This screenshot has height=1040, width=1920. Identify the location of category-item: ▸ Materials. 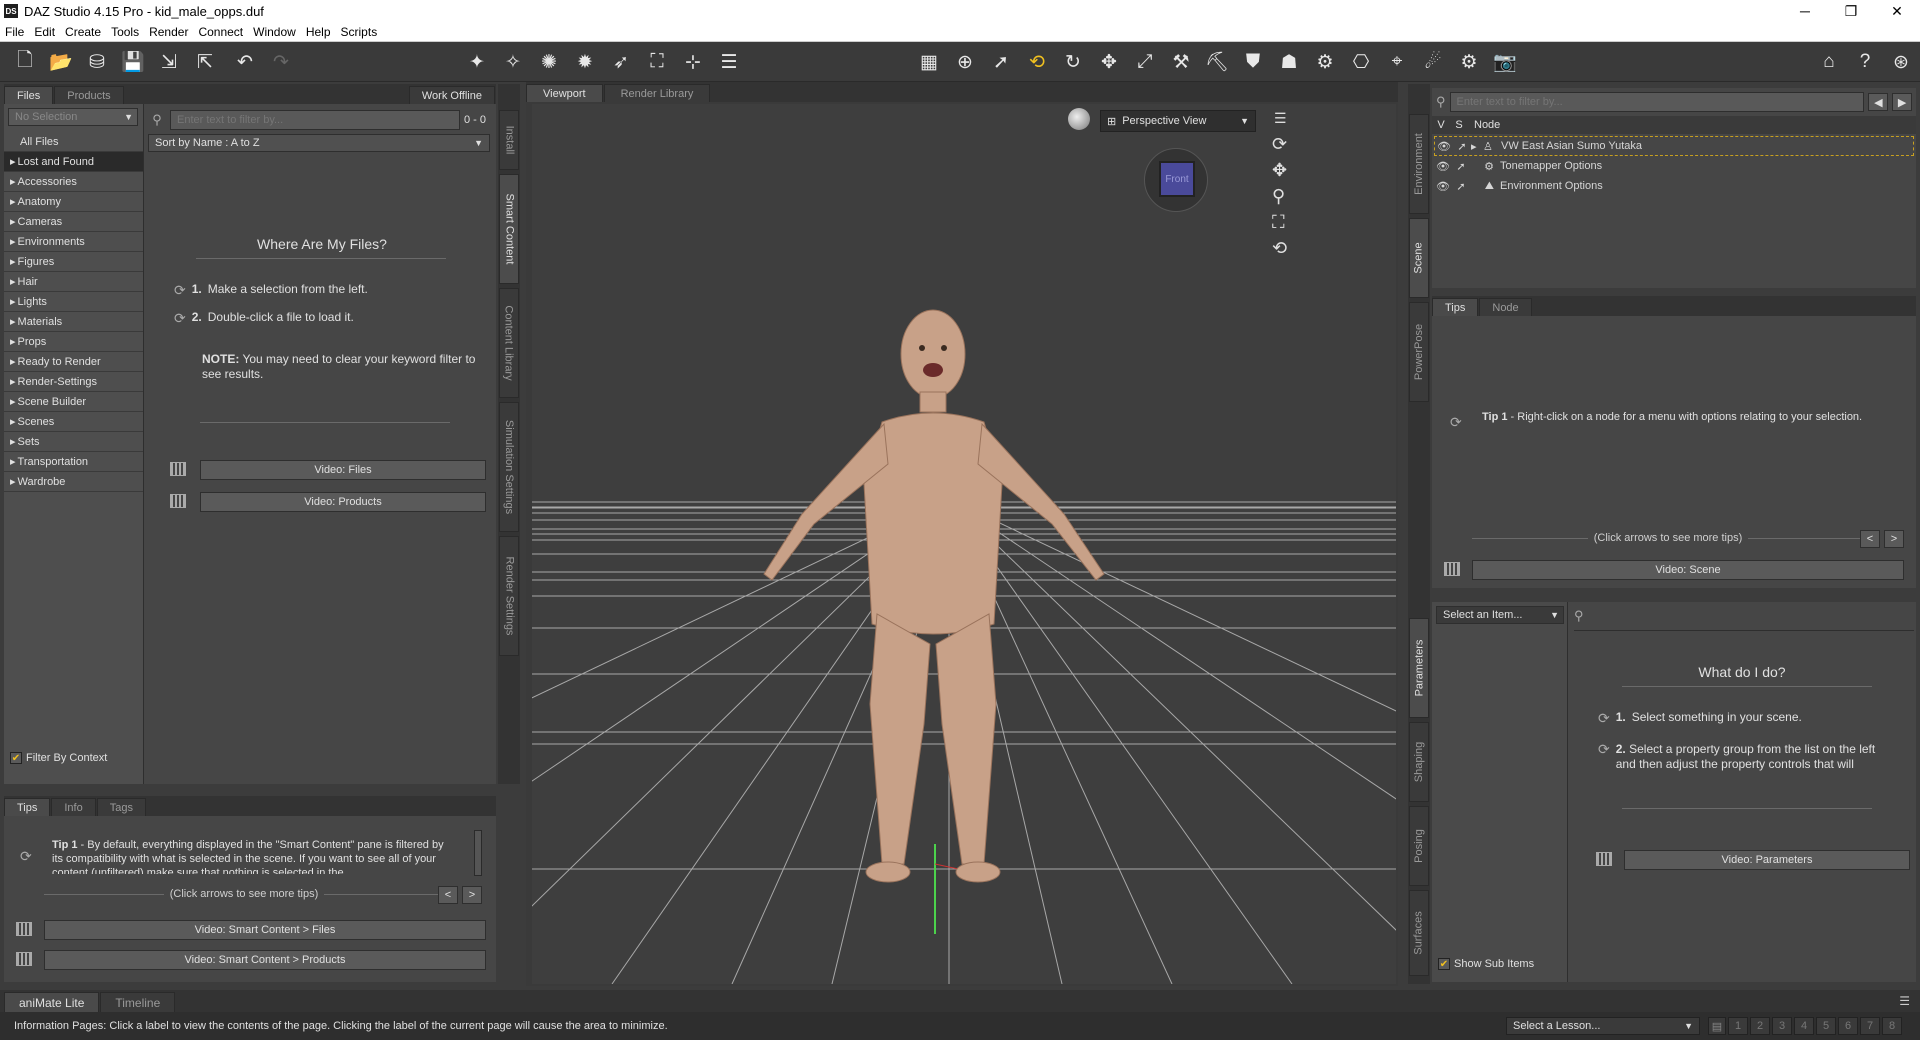
(73, 322).